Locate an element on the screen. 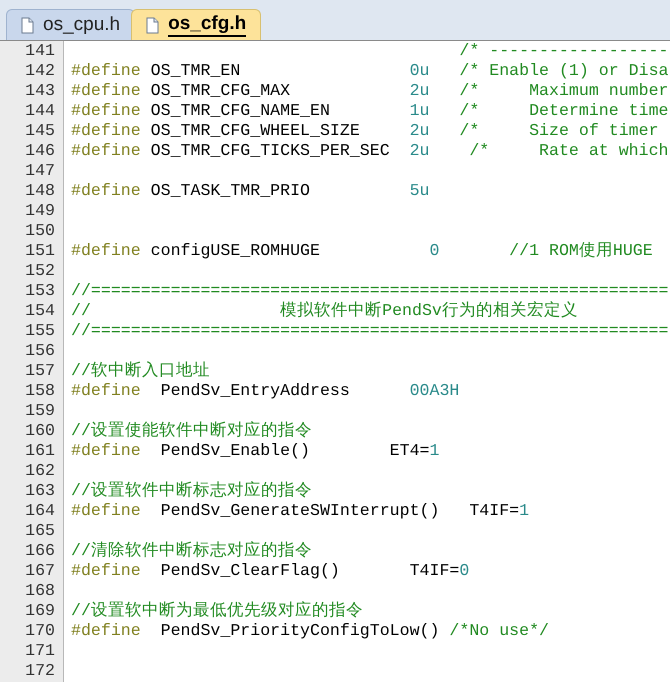  code-line: #define OS_TMR_EN 0u /* Enable (1) or Disa is located at coordinates (370, 71).